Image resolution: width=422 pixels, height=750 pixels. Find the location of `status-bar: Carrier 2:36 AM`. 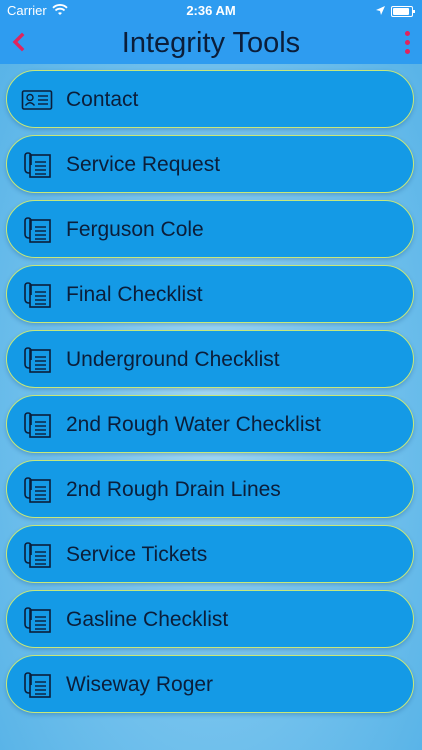

status-bar: Carrier 2:36 AM is located at coordinates (211, 11).